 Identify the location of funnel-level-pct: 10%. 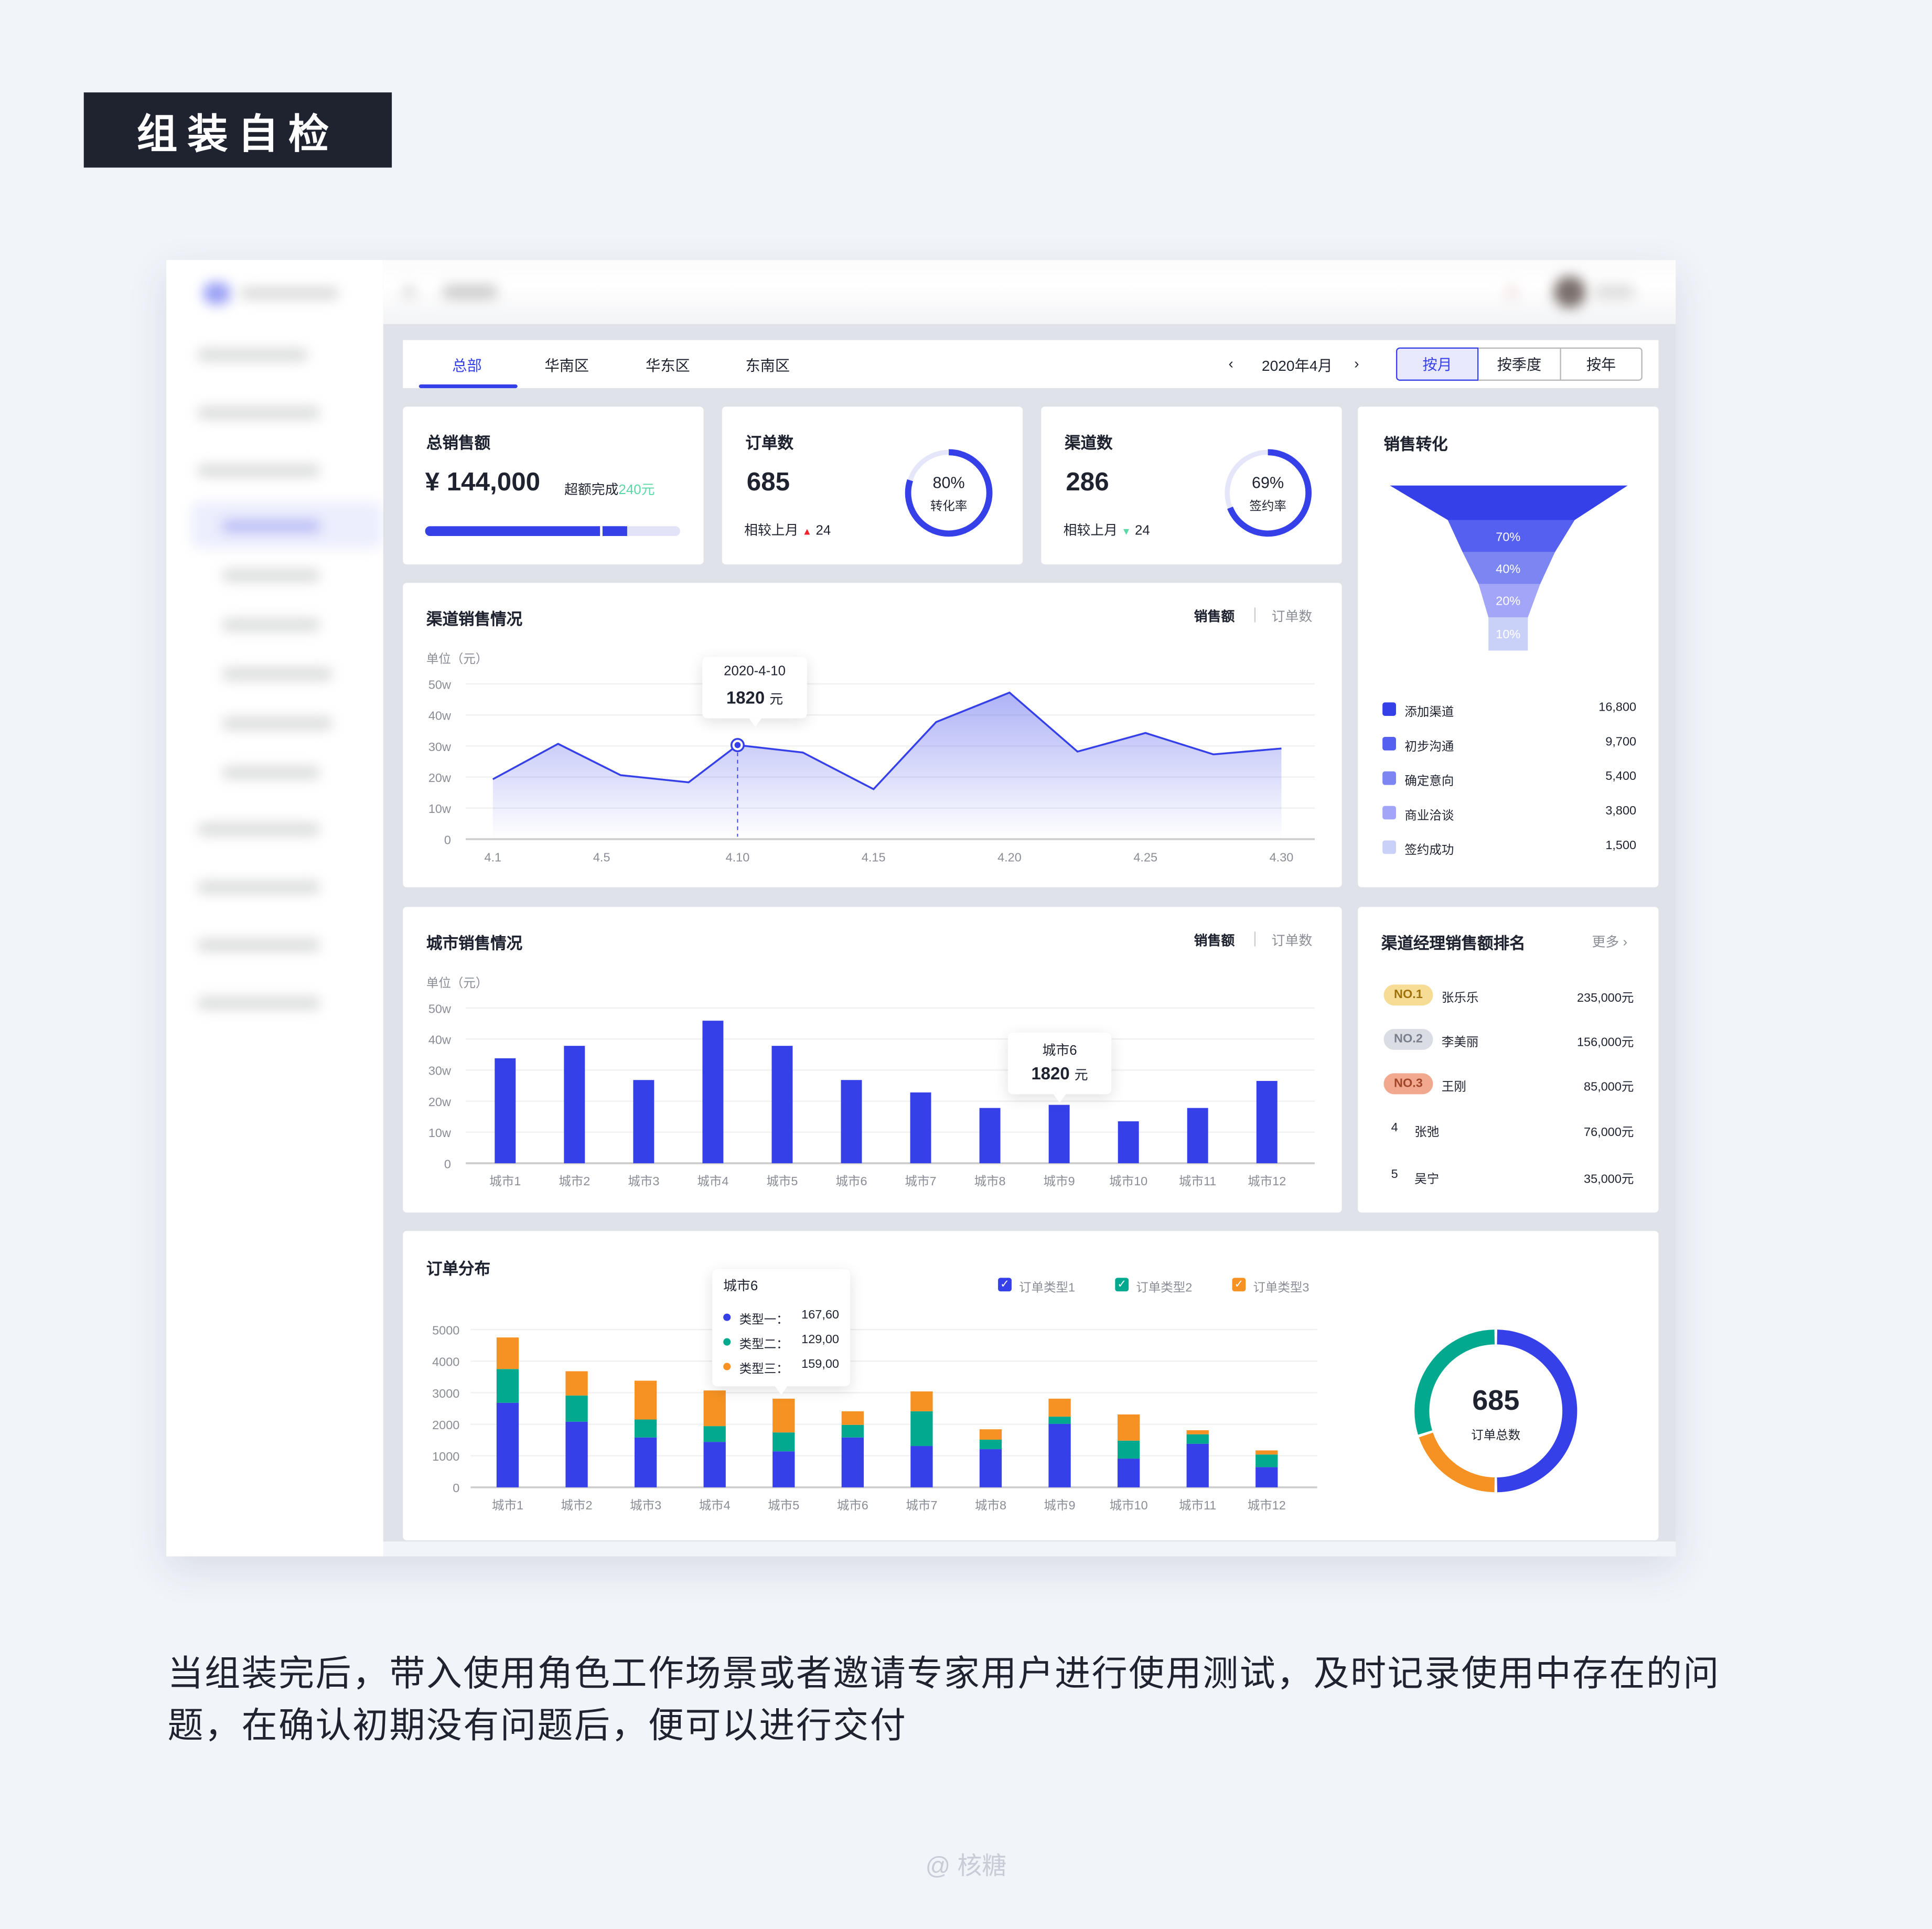
(1508, 634).